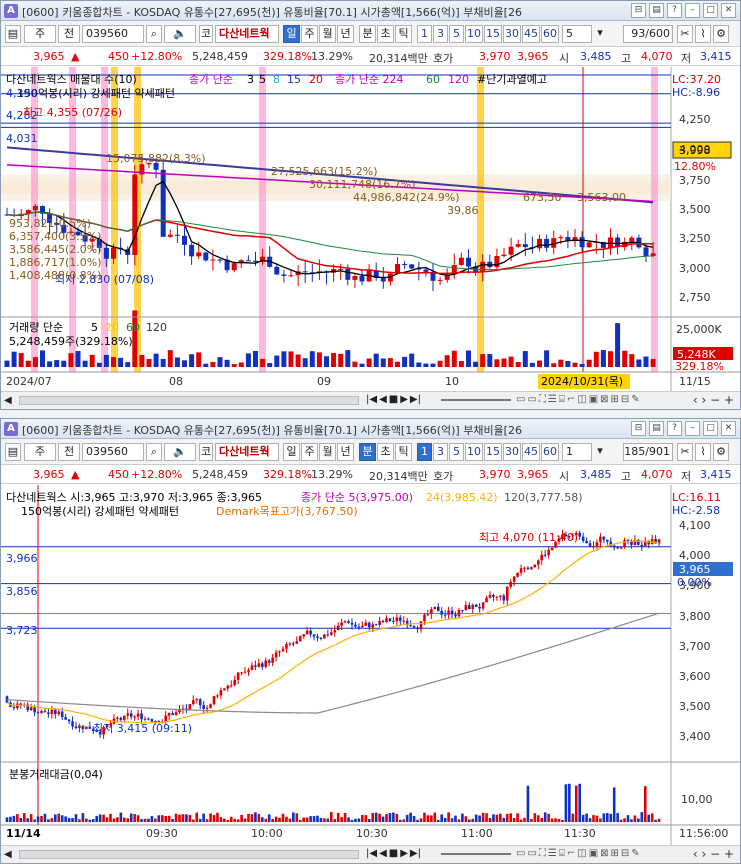 Image resolution: width=741 pixels, height=864 pixels. Describe the element at coordinates (648, 34) in the screenshot. I see `data-count-display: 93/600` at that location.